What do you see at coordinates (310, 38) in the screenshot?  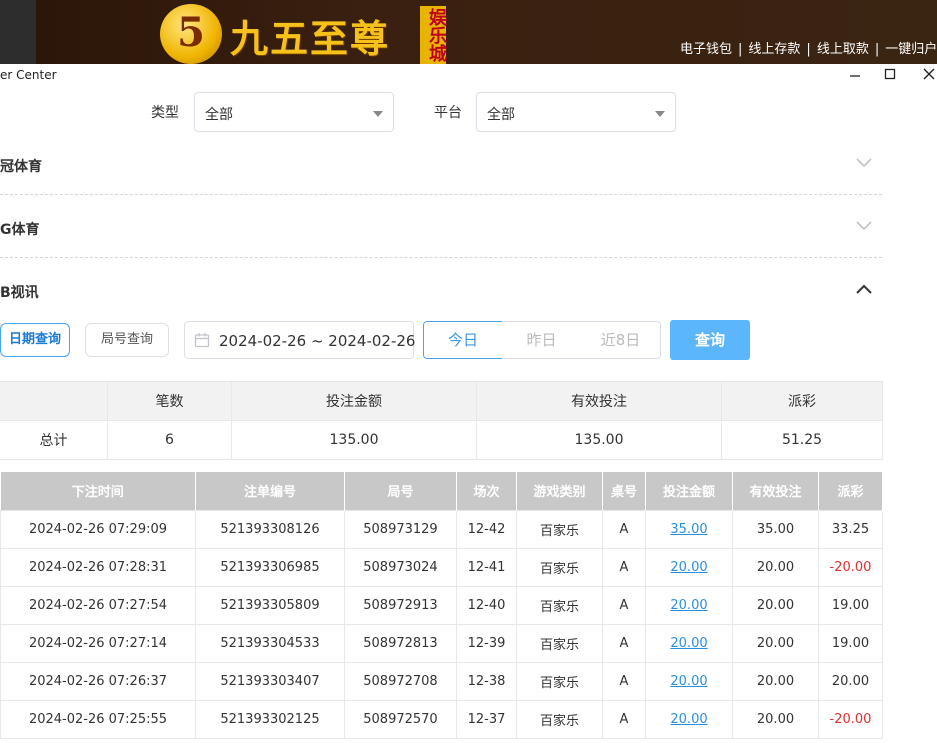 I see `logo-text: 九五至尊` at bounding box center [310, 38].